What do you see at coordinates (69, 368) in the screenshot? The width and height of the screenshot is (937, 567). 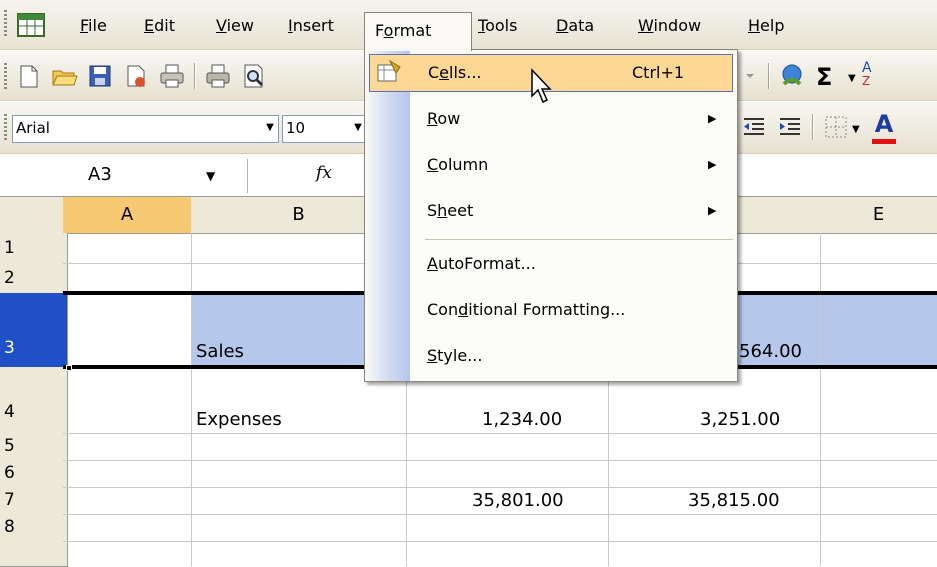 I see `fill-handle` at bounding box center [69, 368].